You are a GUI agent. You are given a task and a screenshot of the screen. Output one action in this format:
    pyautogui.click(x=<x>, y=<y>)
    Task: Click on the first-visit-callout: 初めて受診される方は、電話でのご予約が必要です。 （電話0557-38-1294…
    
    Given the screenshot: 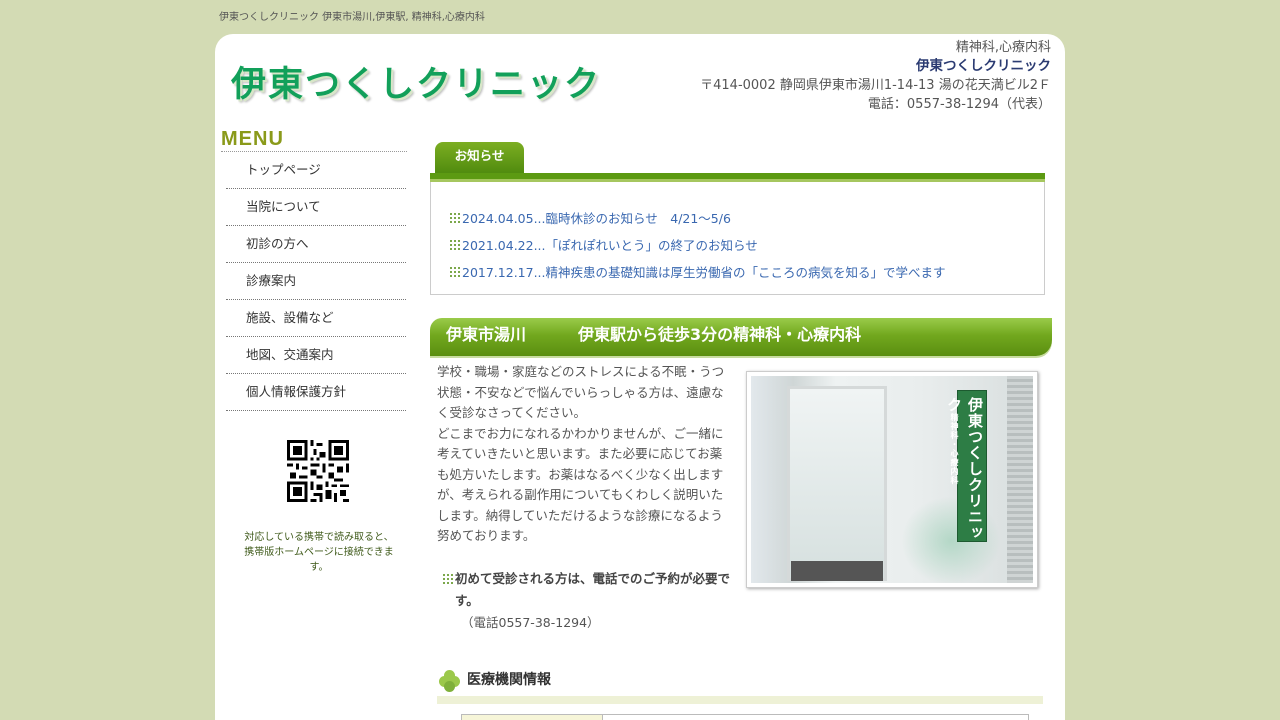 What is the action you would take?
    pyautogui.click(x=588, y=601)
    